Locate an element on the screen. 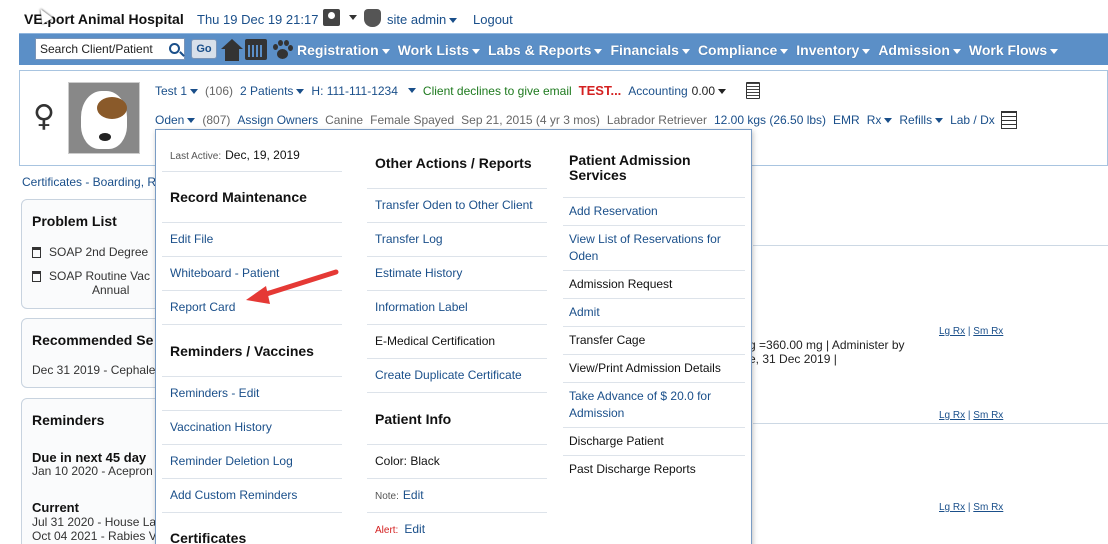  calendar-icon is located at coordinates (256, 49).